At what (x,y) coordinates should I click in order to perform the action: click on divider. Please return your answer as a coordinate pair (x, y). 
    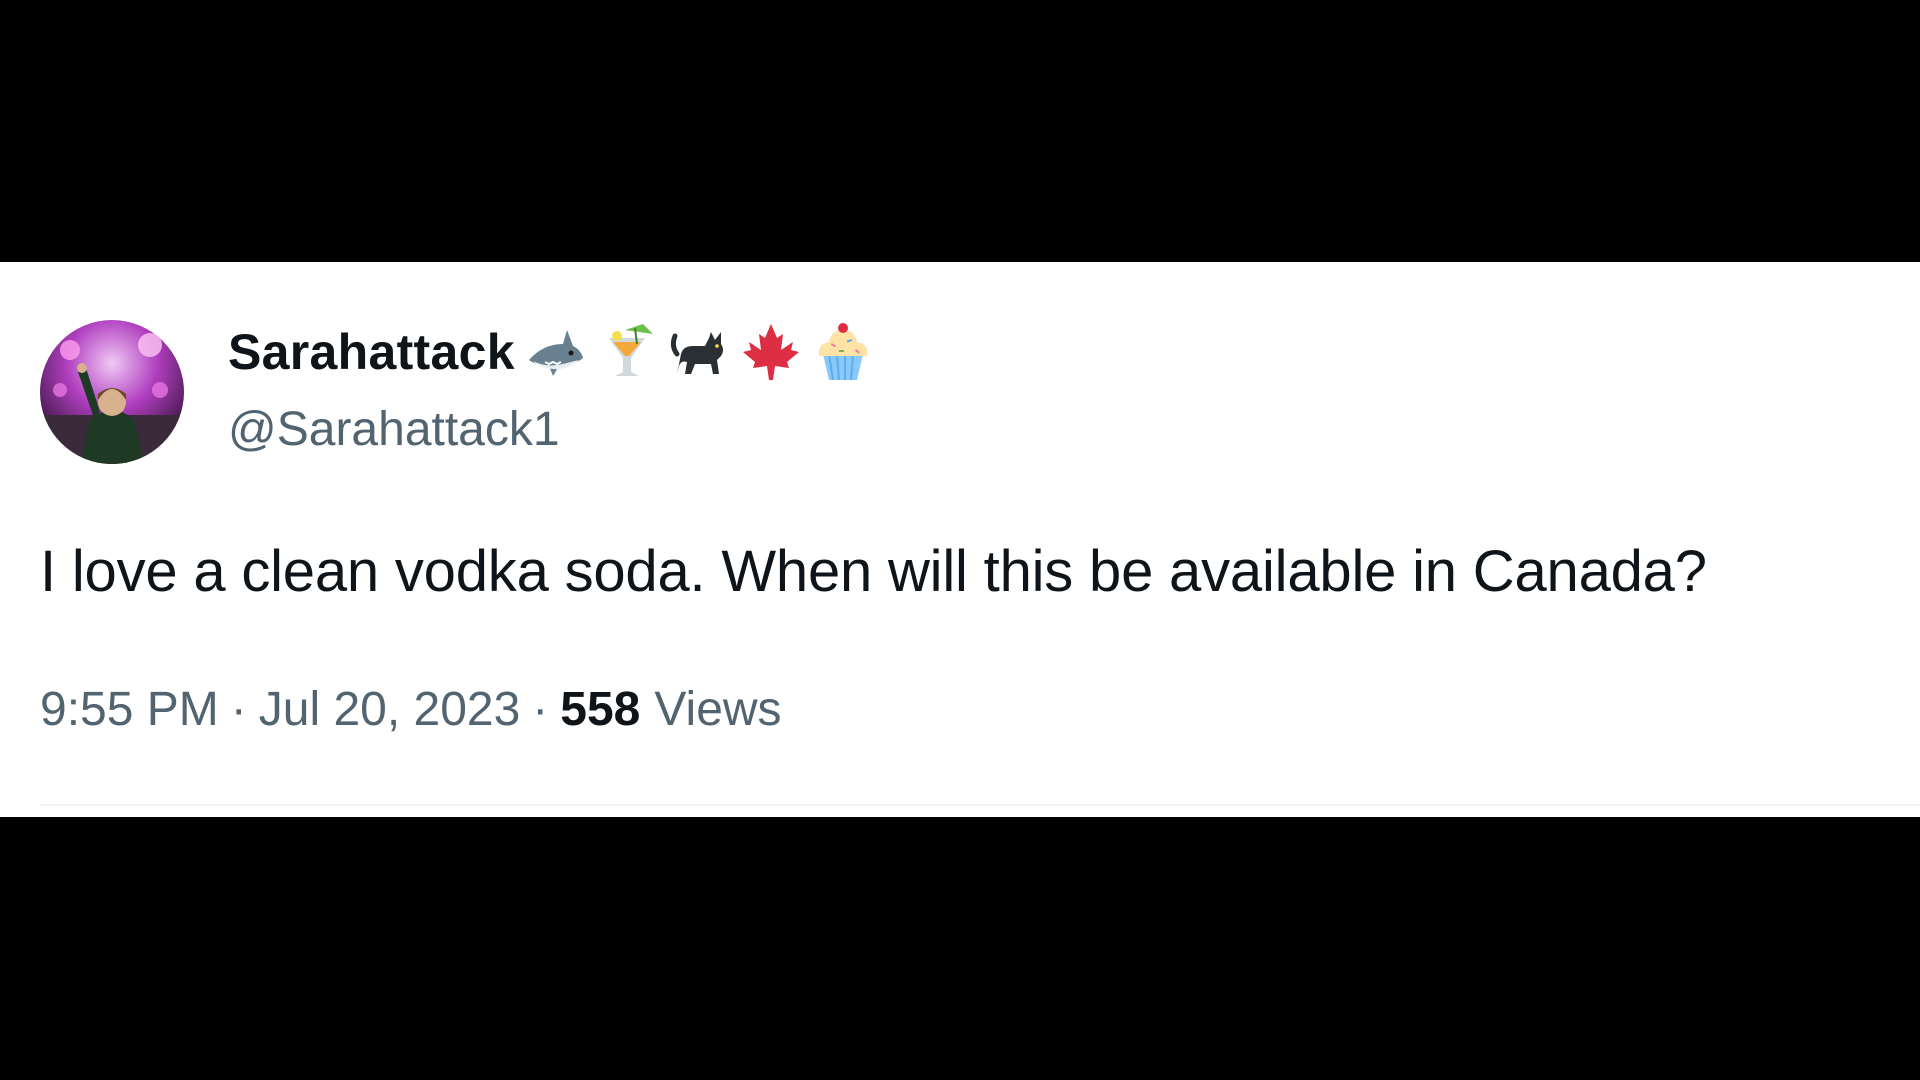
    Looking at the image, I should click on (980, 805).